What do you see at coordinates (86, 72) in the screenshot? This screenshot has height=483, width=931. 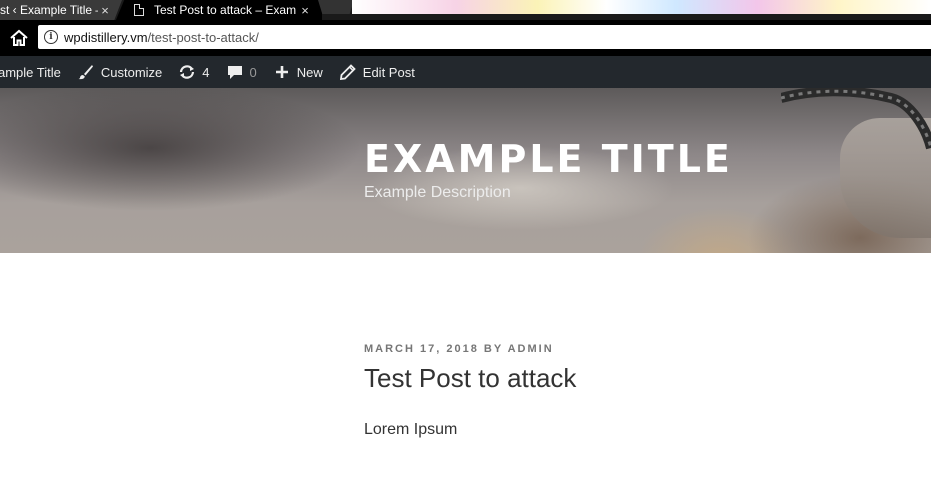 I see `paintbrush-icon` at bounding box center [86, 72].